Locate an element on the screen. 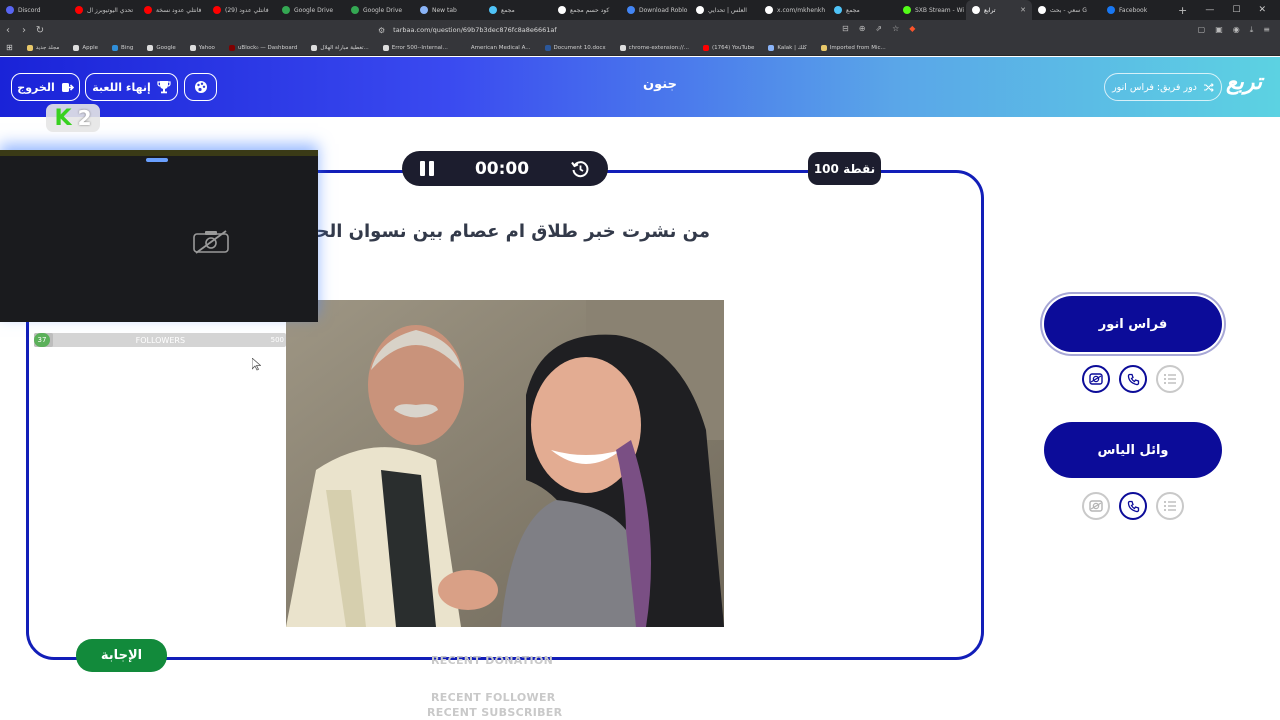 This screenshot has height=720, width=1280. bookmark-label: مجلد جديد is located at coordinates (47, 47).